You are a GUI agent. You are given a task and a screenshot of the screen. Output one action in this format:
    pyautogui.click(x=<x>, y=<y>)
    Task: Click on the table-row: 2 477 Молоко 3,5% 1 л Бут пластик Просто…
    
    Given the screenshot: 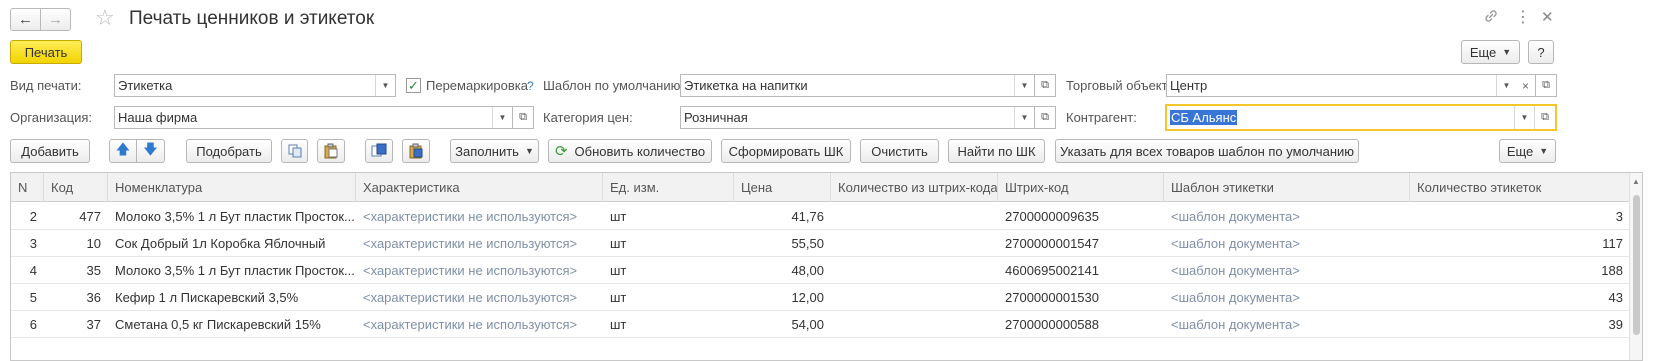 What is the action you would take?
    pyautogui.click(x=820, y=216)
    